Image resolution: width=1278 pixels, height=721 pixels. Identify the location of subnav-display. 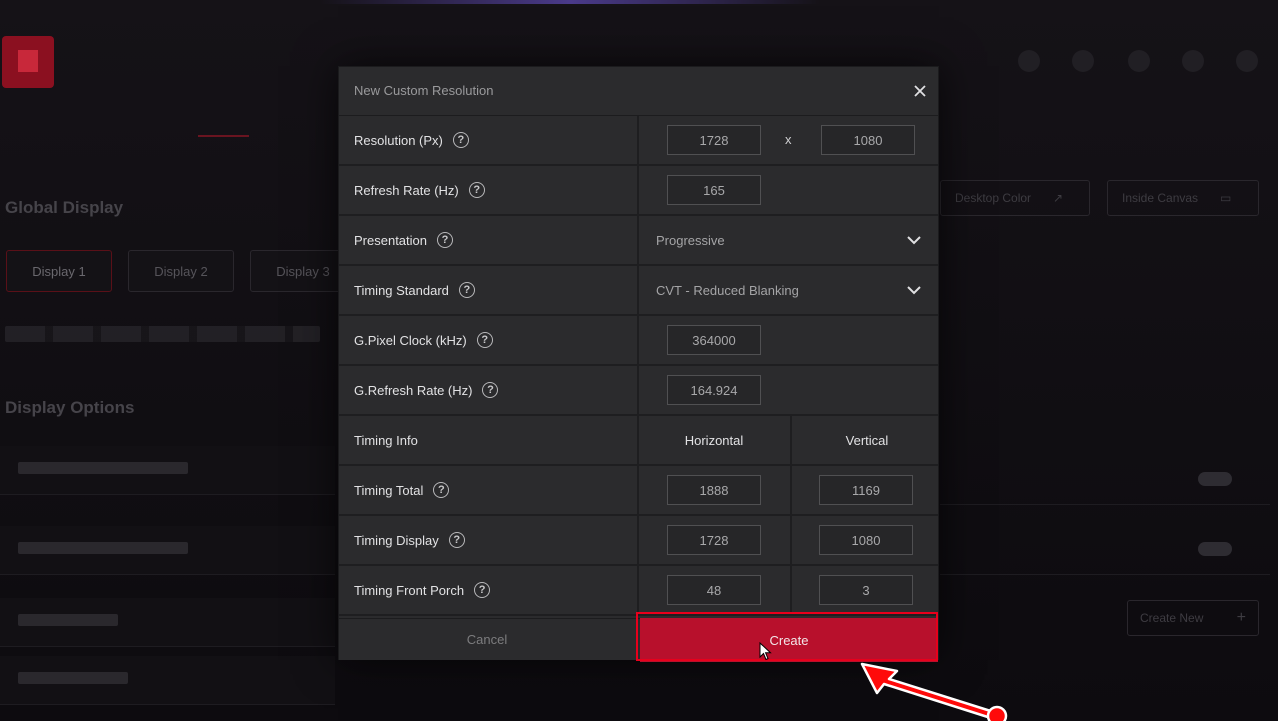
(223, 124).